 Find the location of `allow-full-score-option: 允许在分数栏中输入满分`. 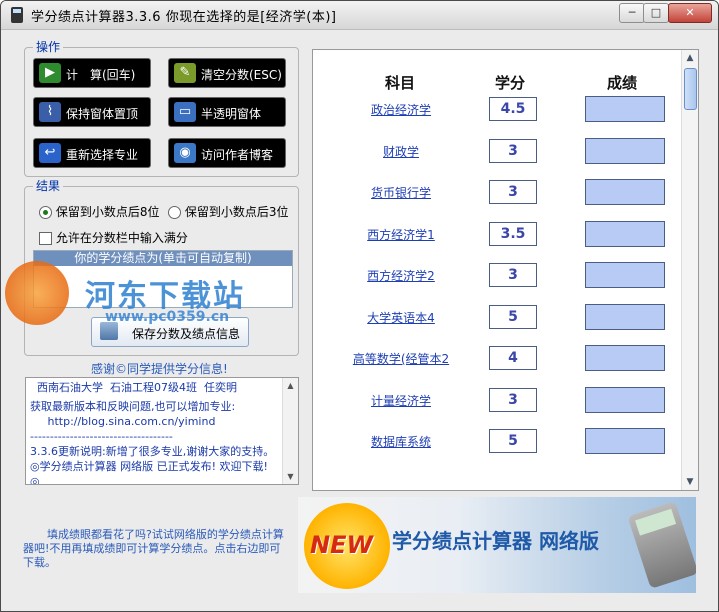

allow-full-score-option: 允许在分数栏中输入满分 is located at coordinates (113, 237).